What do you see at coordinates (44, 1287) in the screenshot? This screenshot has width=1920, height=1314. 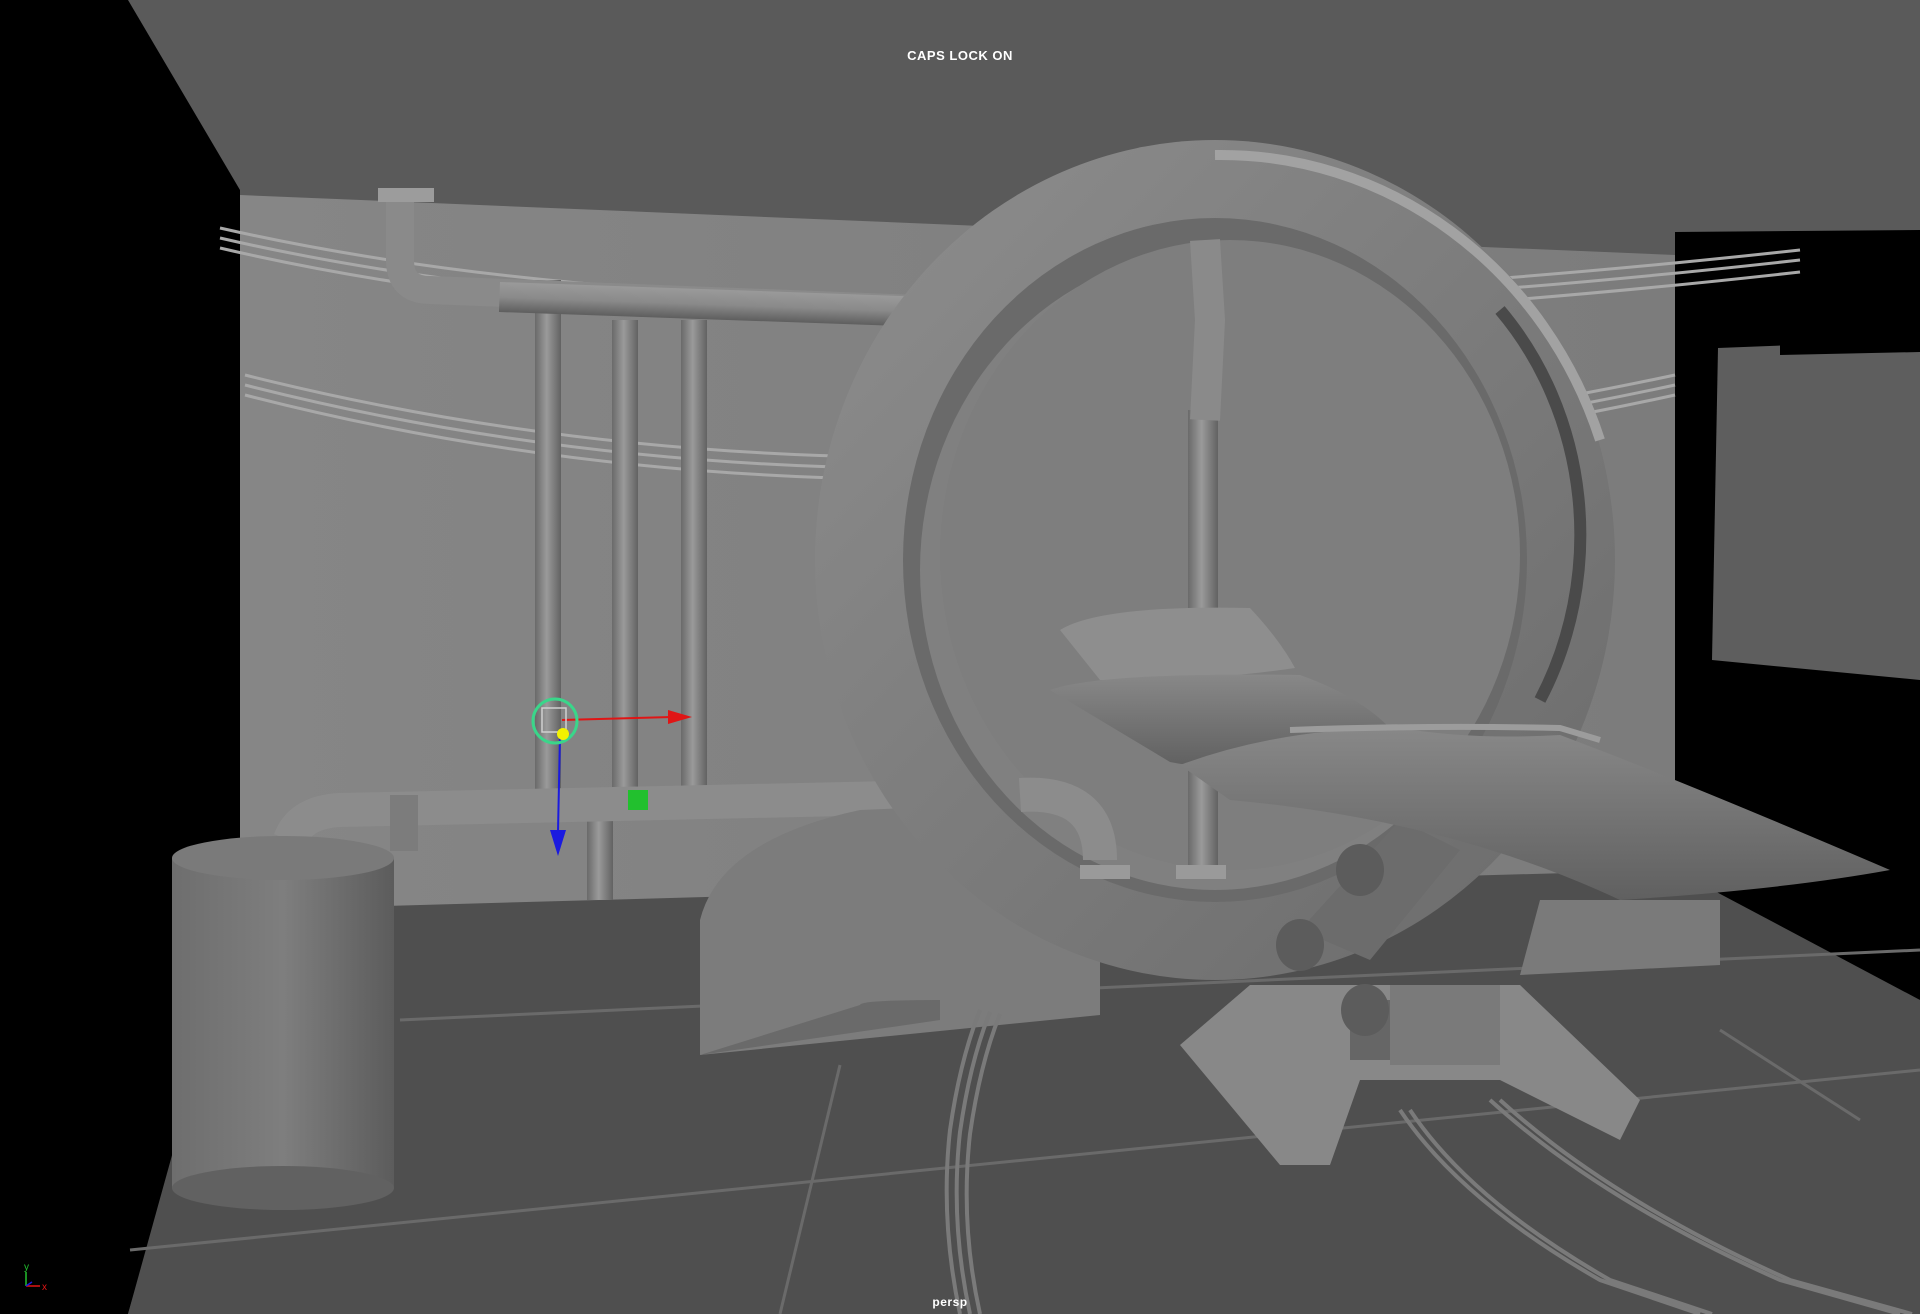 I see `axis-x-label: x` at bounding box center [44, 1287].